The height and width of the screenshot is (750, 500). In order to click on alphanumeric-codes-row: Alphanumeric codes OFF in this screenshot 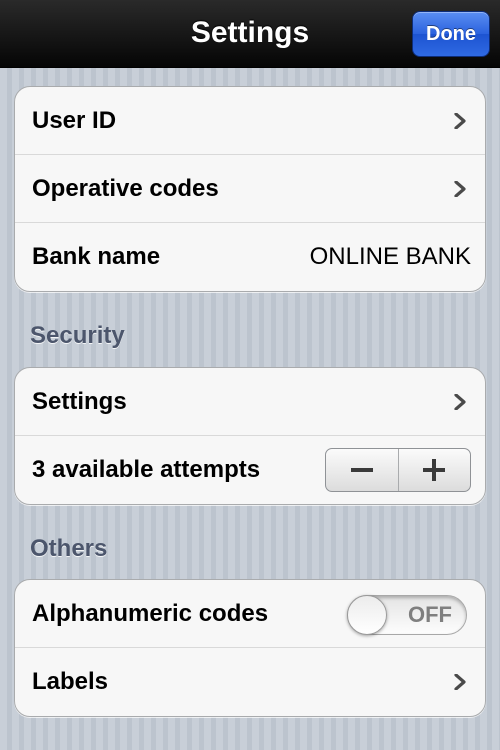, I will do `click(250, 614)`.